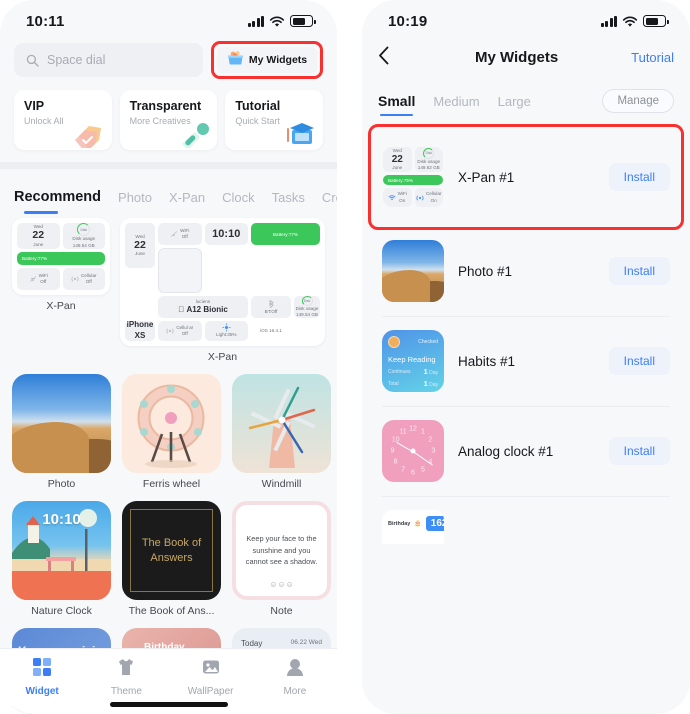 The height and width of the screenshot is (714, 690). What do you see at coordinates (211, 677) in the screenshot?
I see `tab-wallpaper: WallPaper` at bounding box center [211, 677].